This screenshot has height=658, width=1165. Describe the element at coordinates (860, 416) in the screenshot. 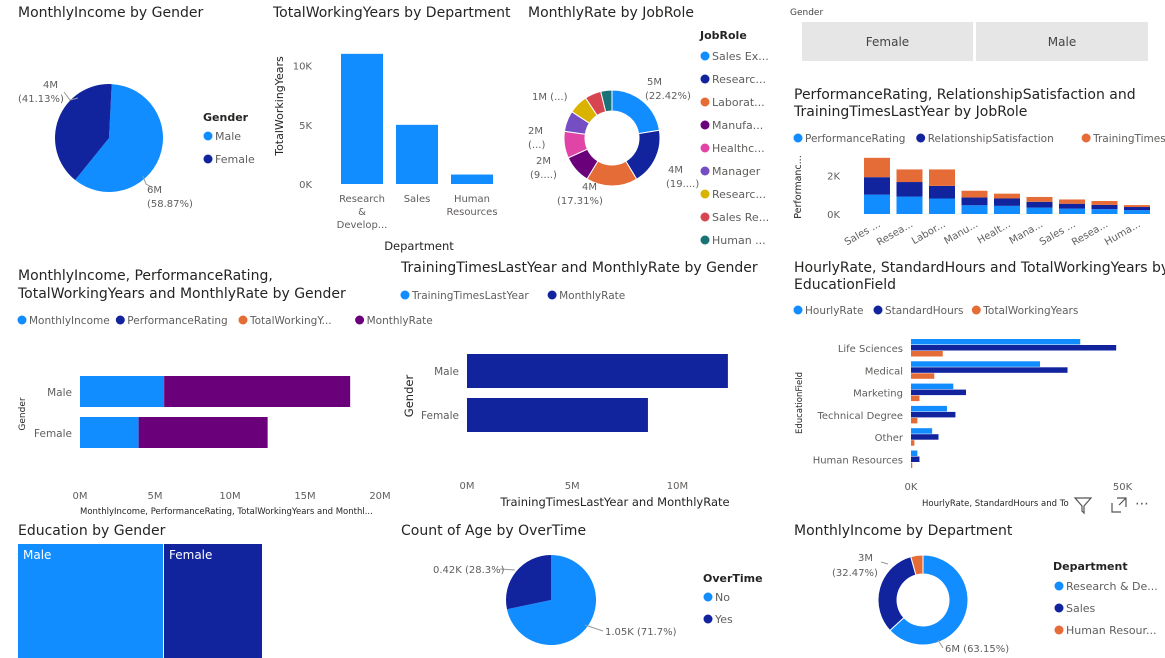

I see `y-tick-label: Technical Degree` at that location.